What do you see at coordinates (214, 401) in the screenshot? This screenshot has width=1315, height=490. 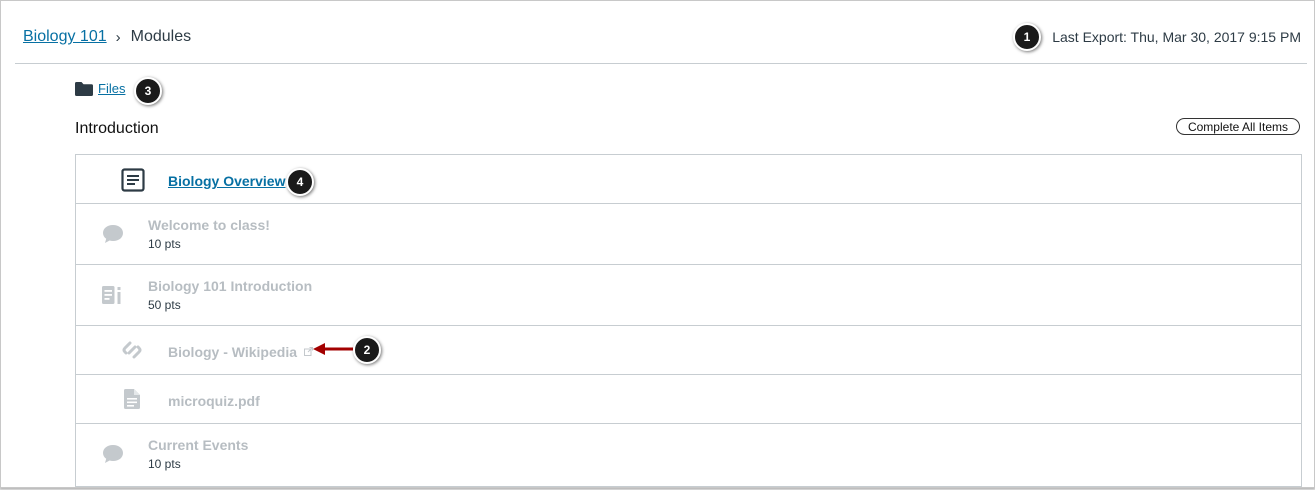 I see `module-item-title: microquiz.pdf` at bounding box center [214, 401].